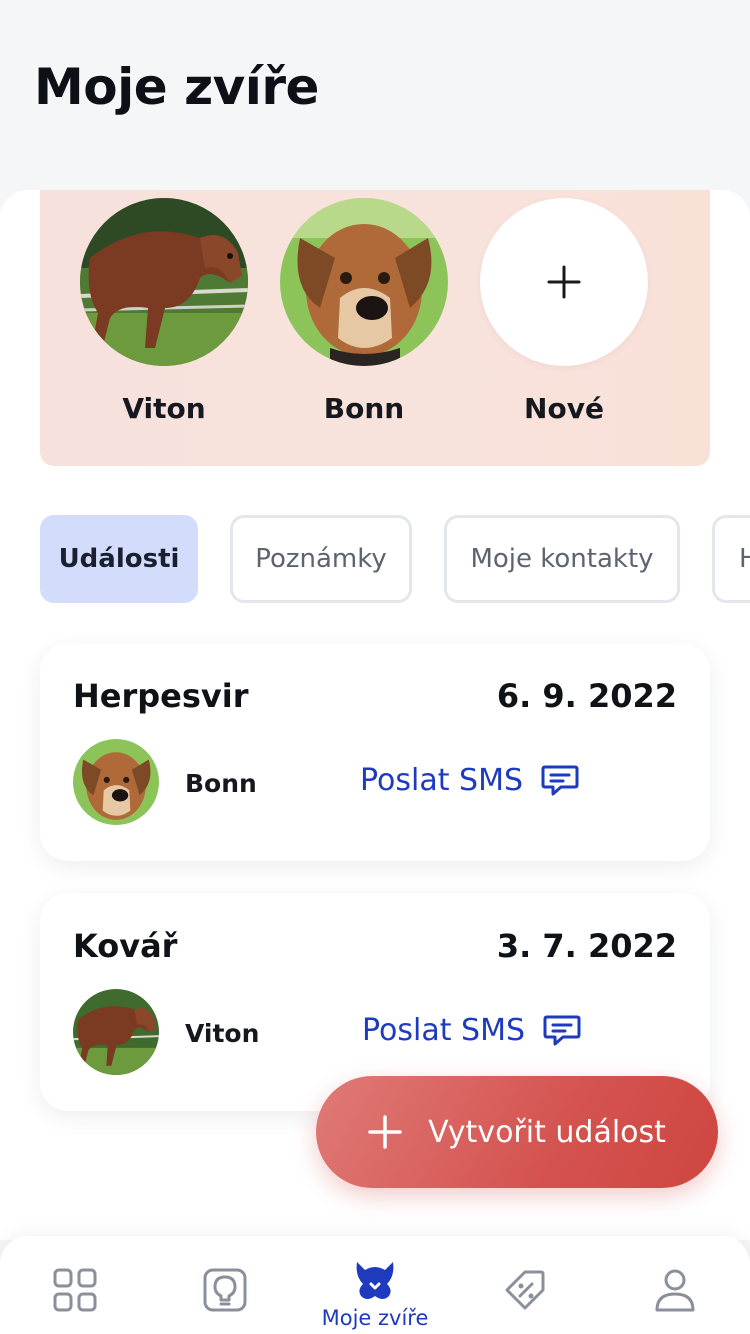 This screenshot has height=1334, width=750. I want to click on add-pet-button, so click(564, 282).